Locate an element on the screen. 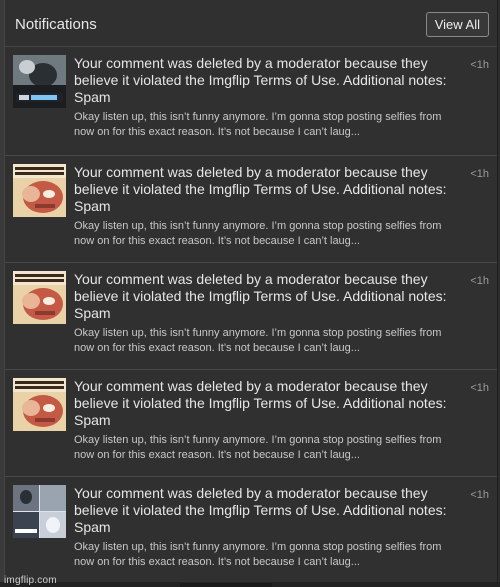 The width and height of the screenshot is (500, 587). notifications-header: Notifications View All is located at coordinates (251, 23).